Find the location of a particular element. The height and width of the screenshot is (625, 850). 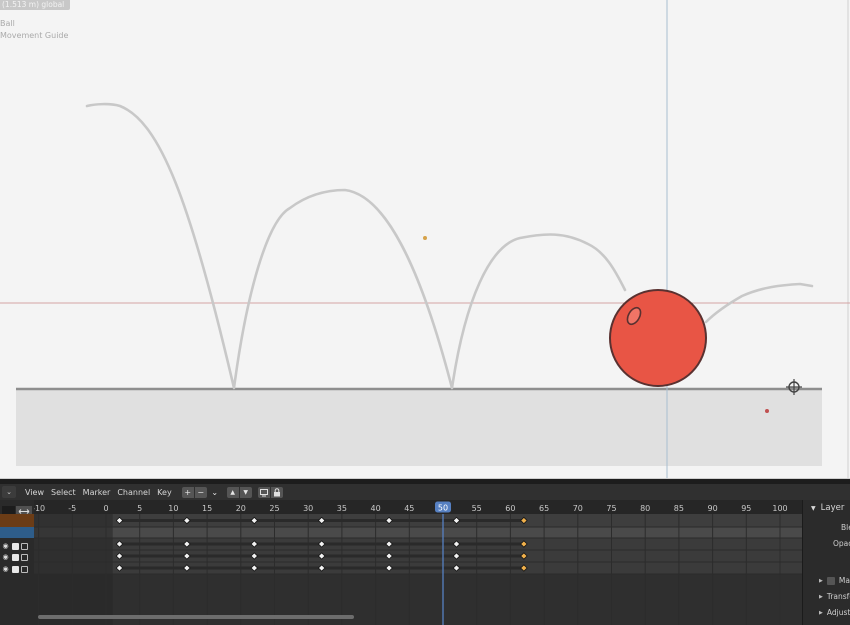

opacity-field: Opacity is located at coordinates (841, 543).